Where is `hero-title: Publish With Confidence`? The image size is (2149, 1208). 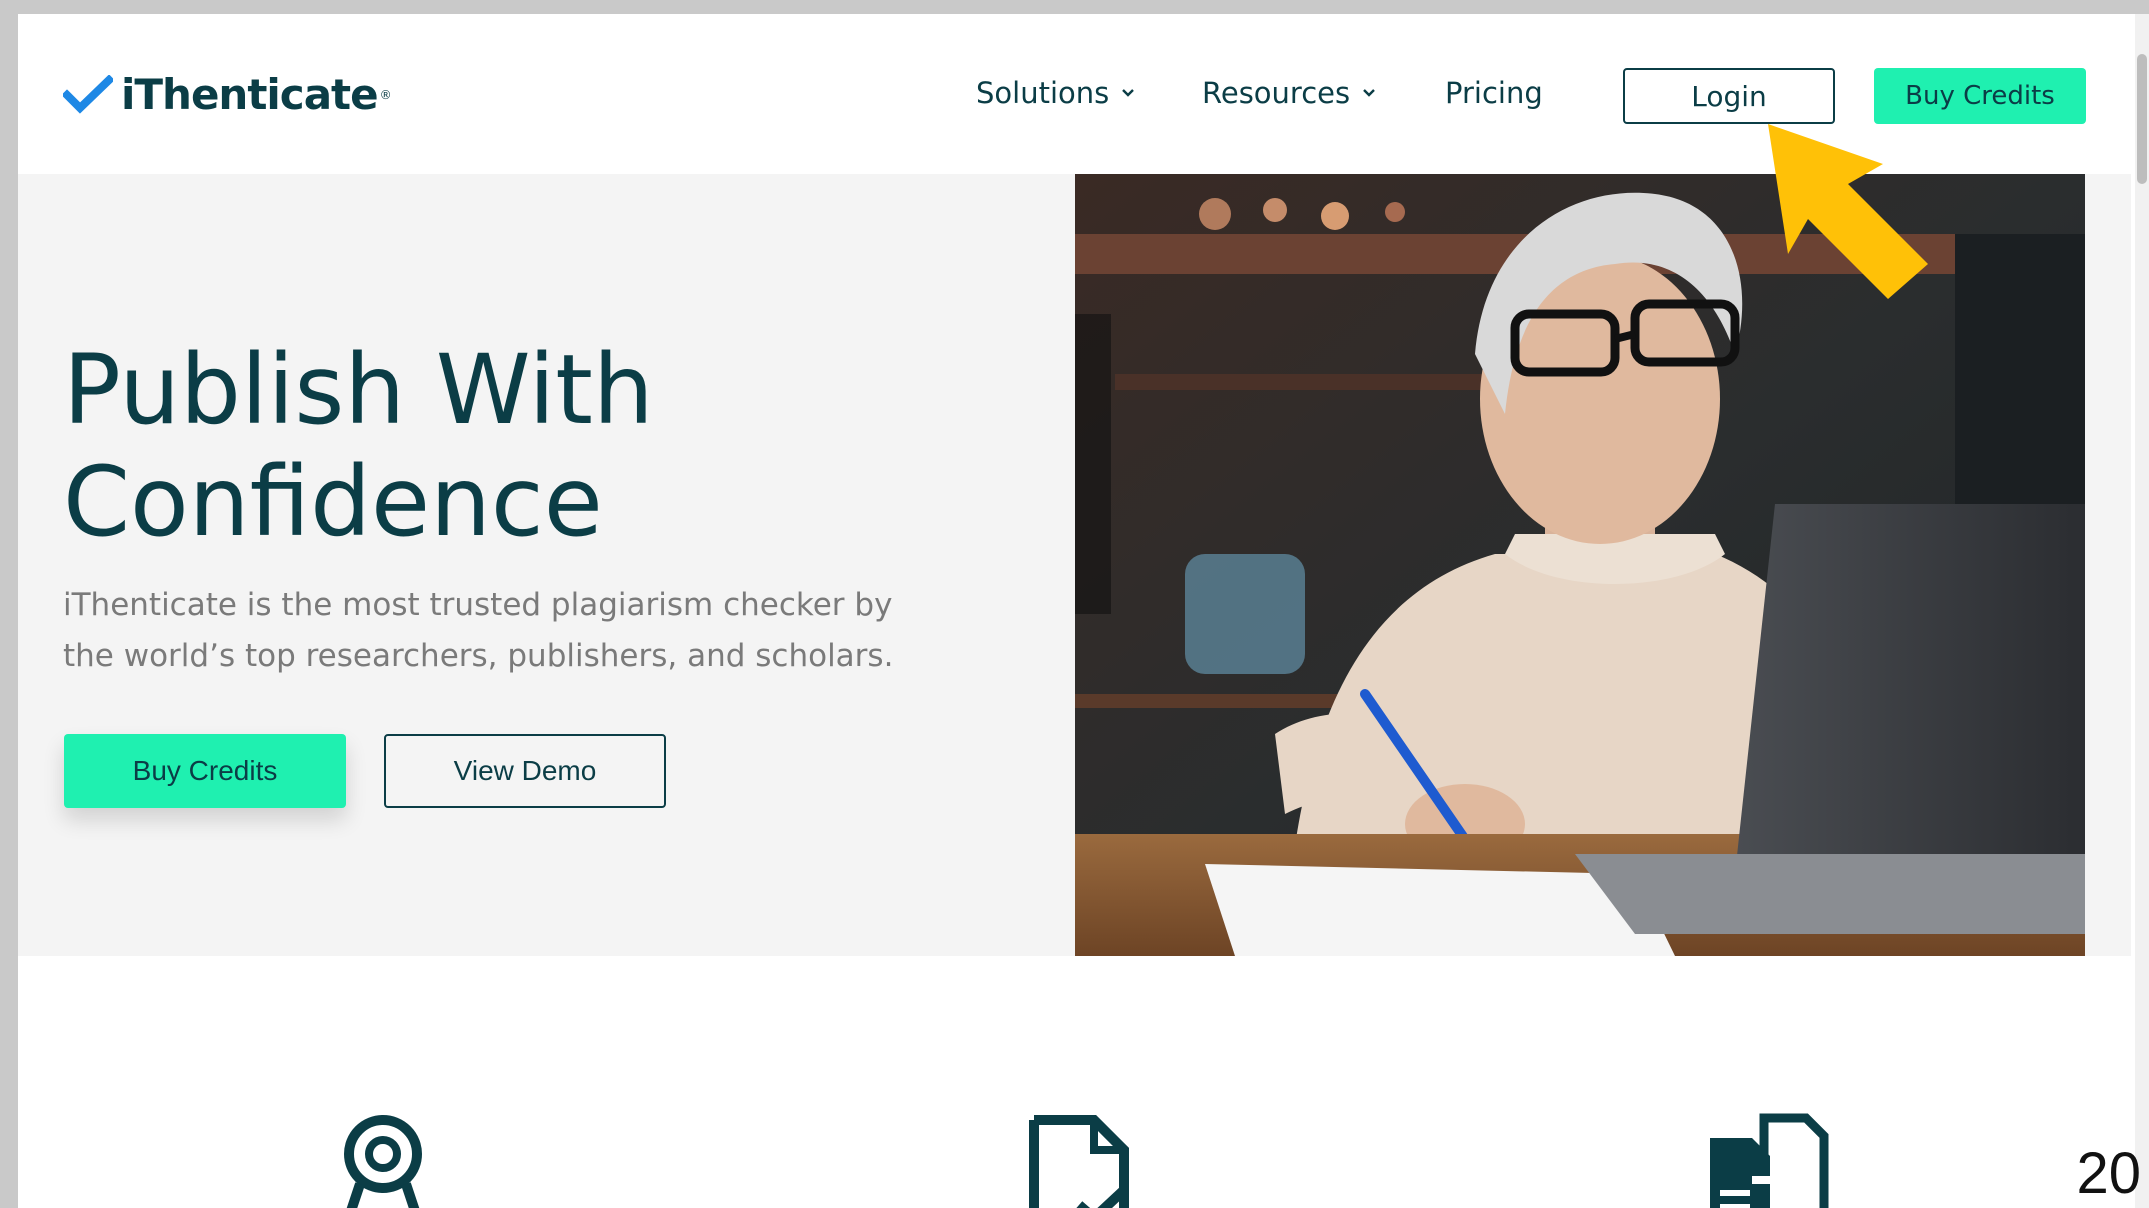
hero-title: Publish With Confidence is located at coordinates (513, 446).